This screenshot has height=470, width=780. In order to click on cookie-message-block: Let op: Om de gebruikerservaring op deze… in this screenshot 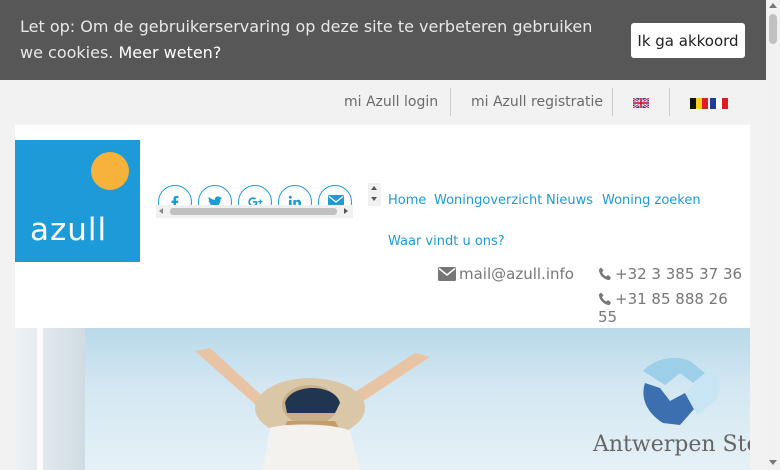, I will do `click(310, 40)`.